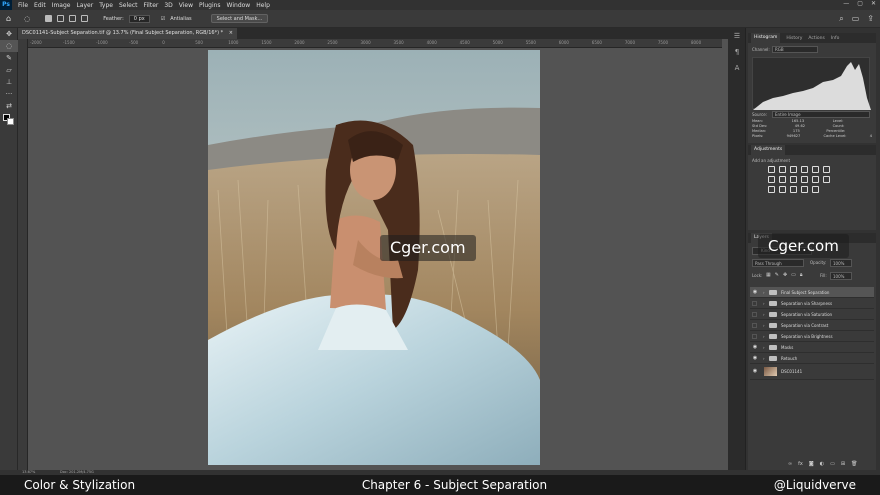 The height and width of the screenshot is (495, 880). What do you see at coordinates (856, 19) in the screenshot?
I see `workspace-icon: ▭` at bounding box center [856, 19].